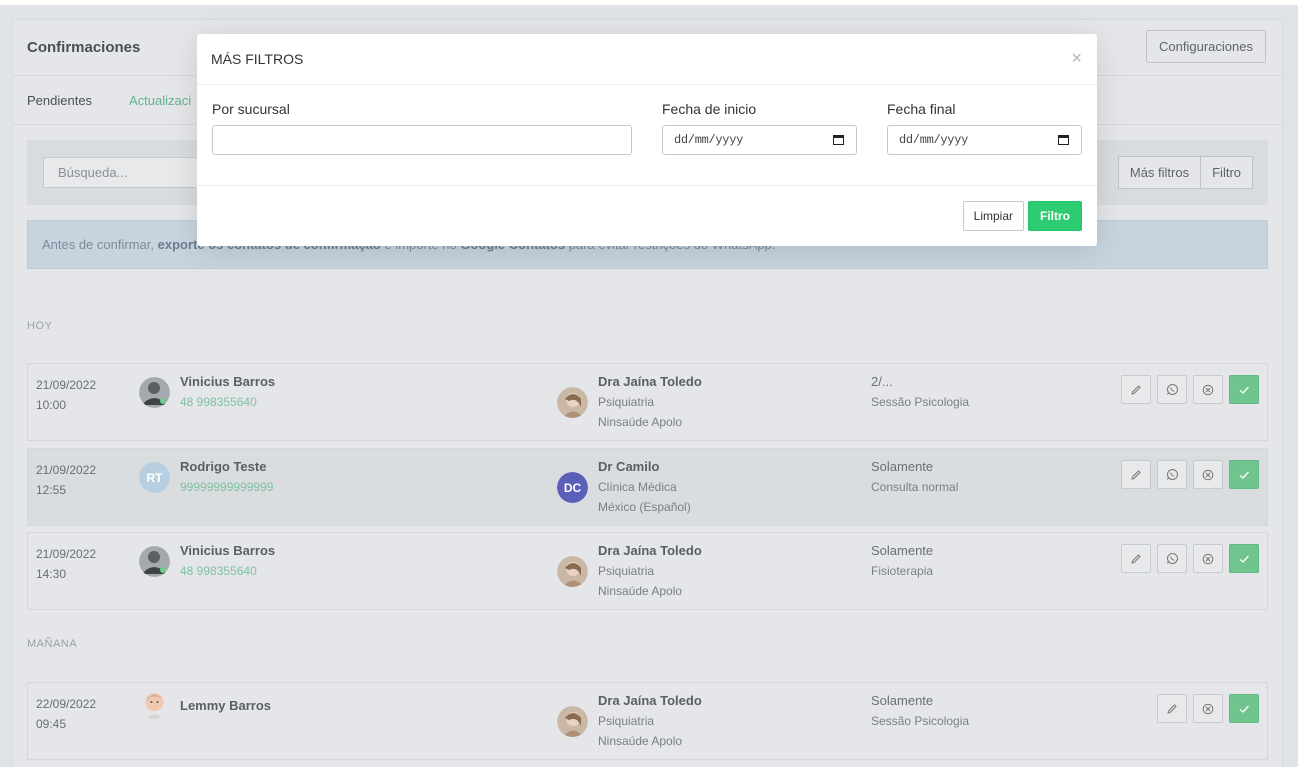 This screenshot has height=767, width=1298. I want to click on top-strip, so click(649, 2).